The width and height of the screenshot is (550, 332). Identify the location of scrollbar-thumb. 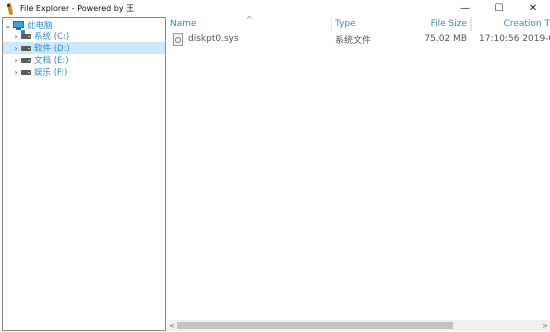
(315, 325).